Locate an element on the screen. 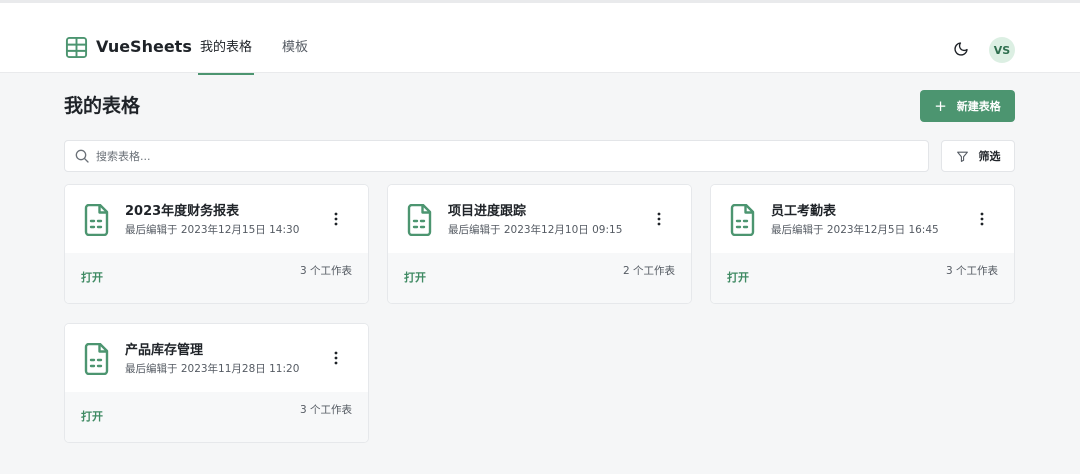 The height and width of the screenshot is (474, 1080). avatar: VS is located at coordinates (1002, 50).